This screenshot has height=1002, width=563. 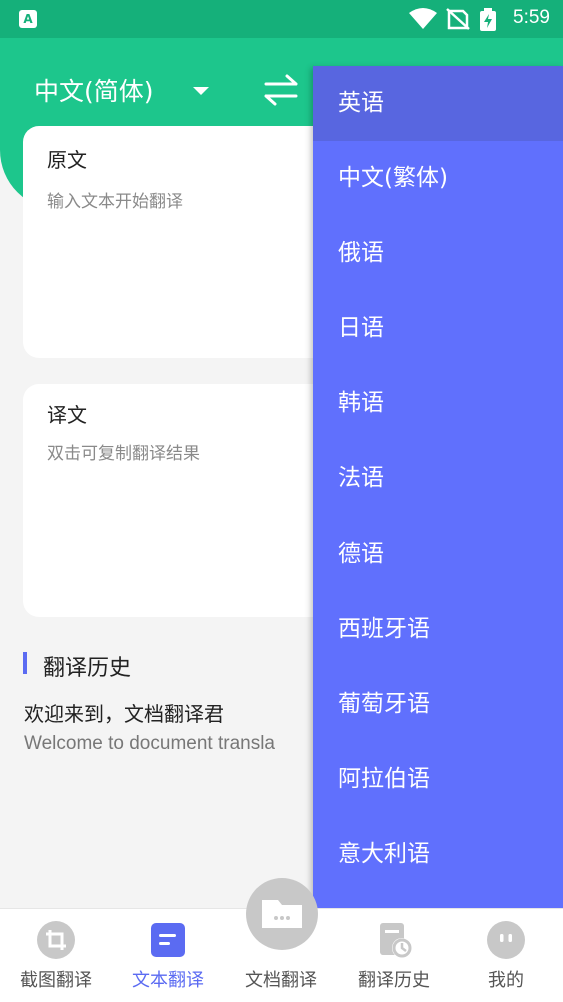 I want to click on result-output: 双击可复制翻译结果, so click(x=123, y=451).